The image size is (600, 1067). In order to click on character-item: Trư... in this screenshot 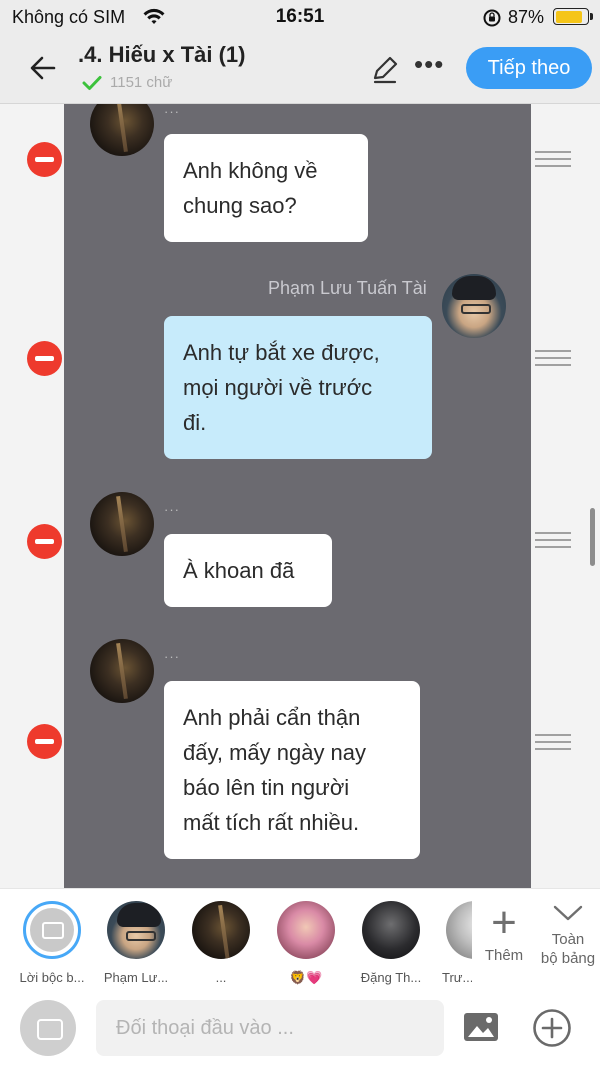, I will do `click(454, 943)`.